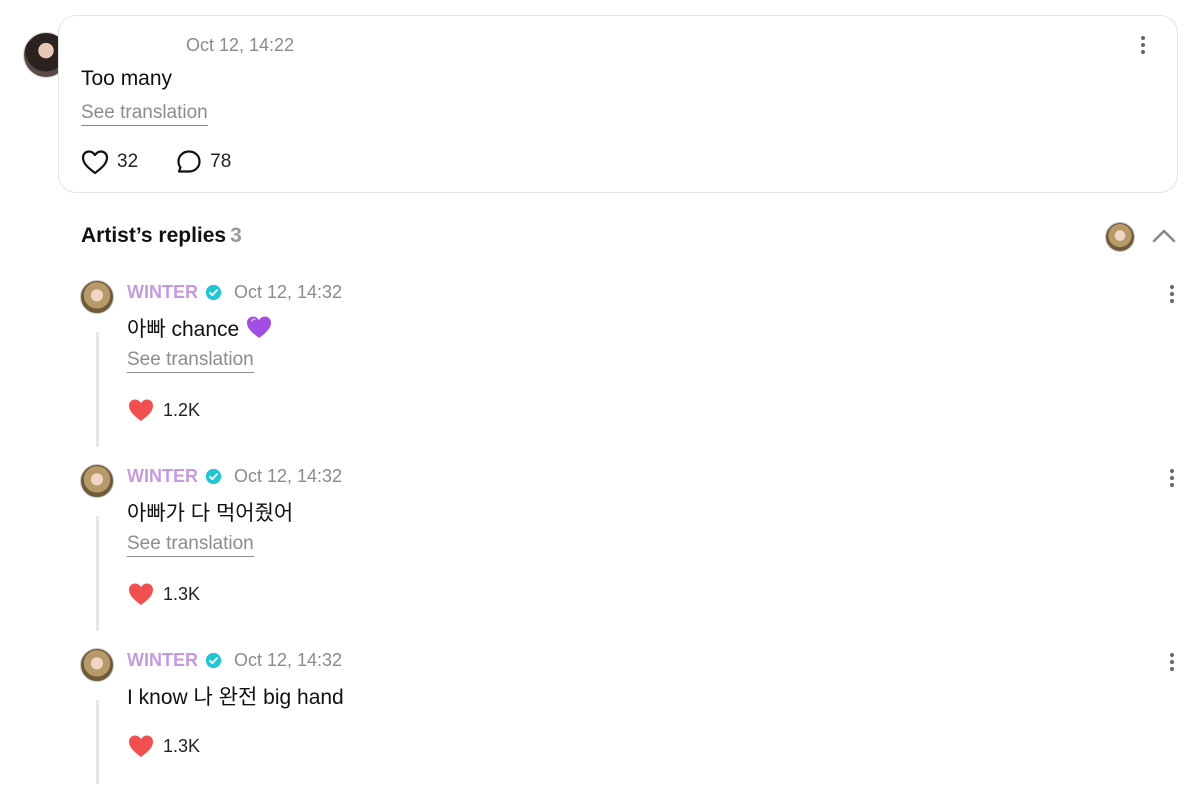 This screenshot has width=1201, height=800. I want to click on artist-replies-header: Artist’s replies 3, so click(161, 236).